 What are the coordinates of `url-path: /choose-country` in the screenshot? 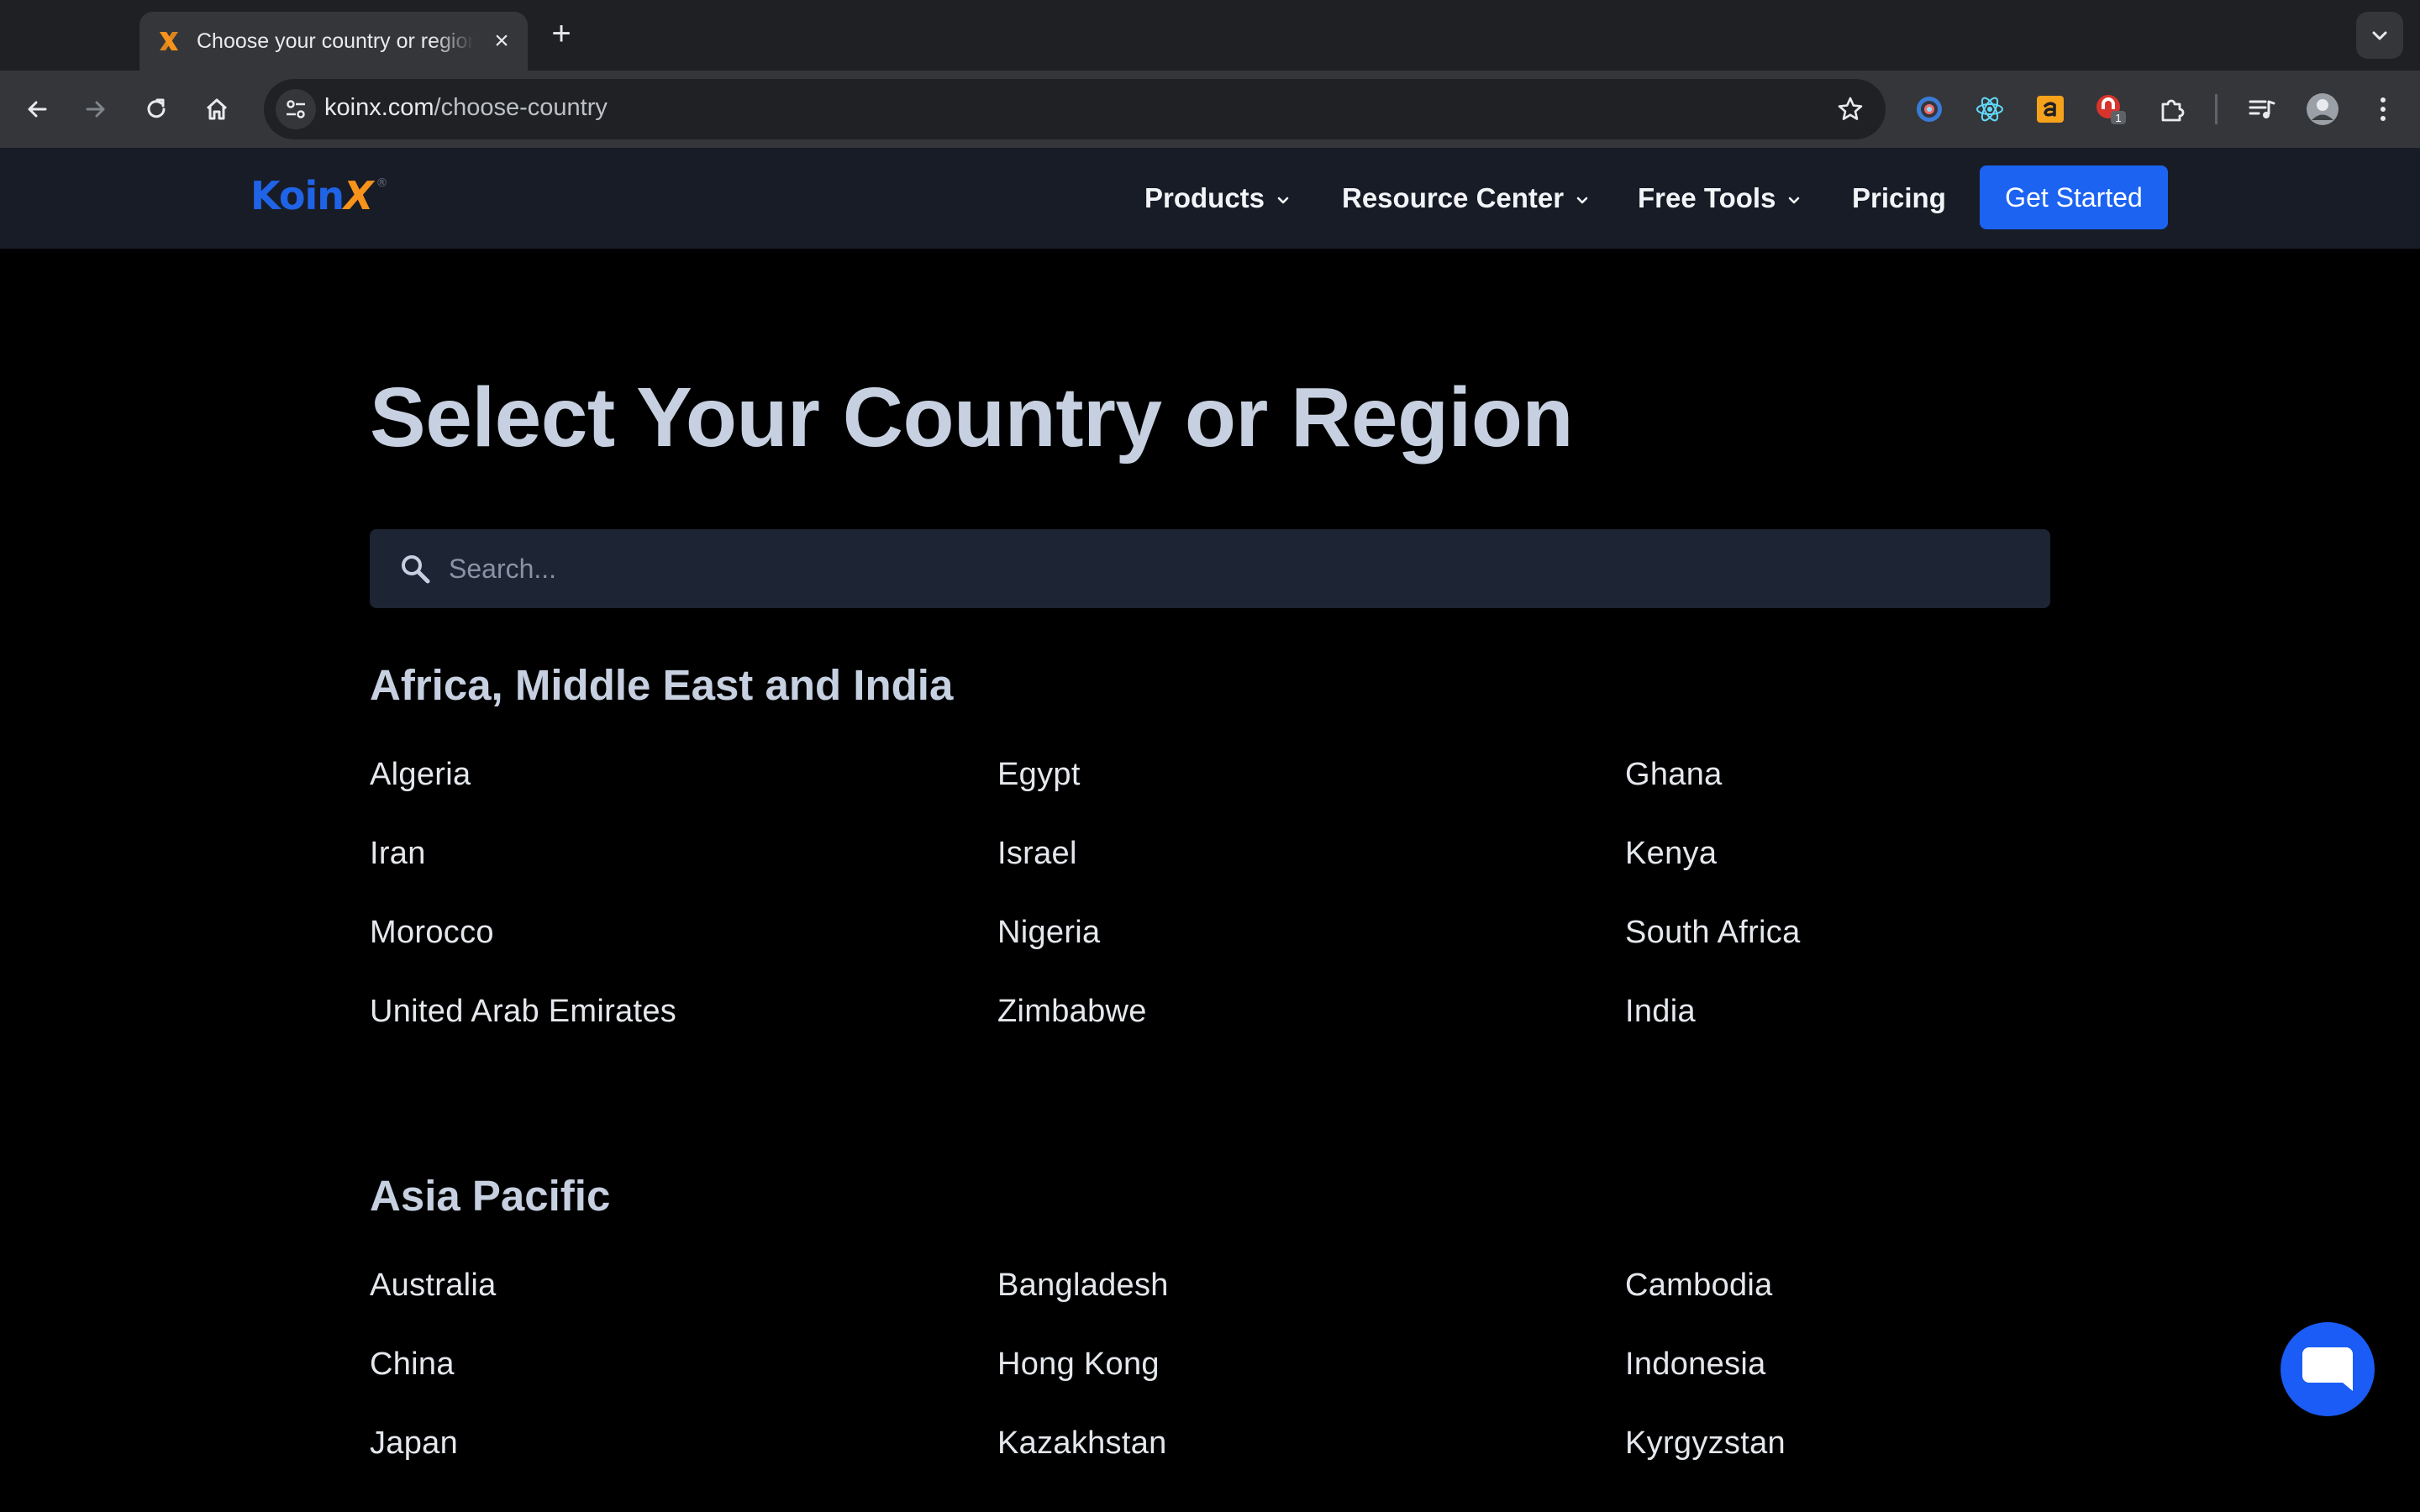 It's located at (521, 107).